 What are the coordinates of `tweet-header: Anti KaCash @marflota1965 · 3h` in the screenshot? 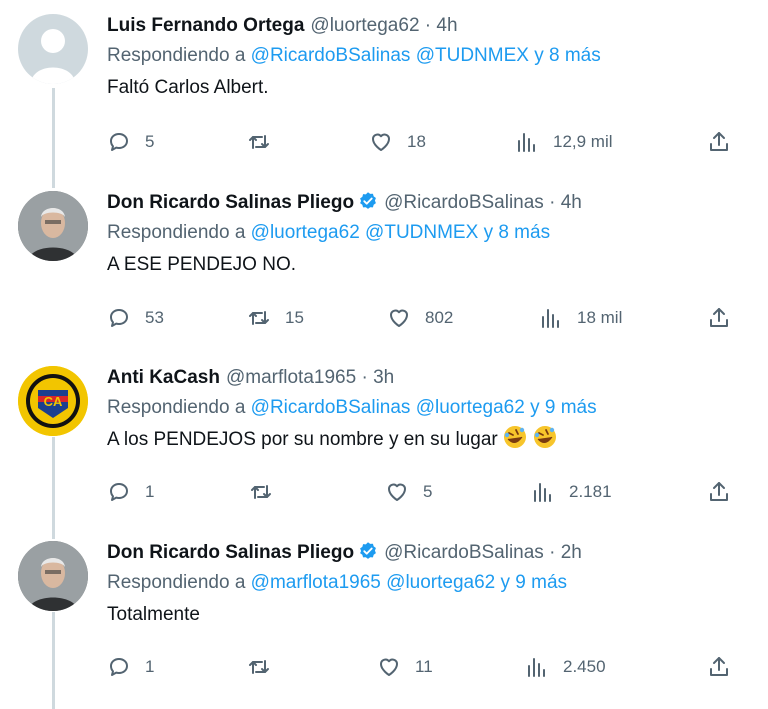 It's located at (427, 378).